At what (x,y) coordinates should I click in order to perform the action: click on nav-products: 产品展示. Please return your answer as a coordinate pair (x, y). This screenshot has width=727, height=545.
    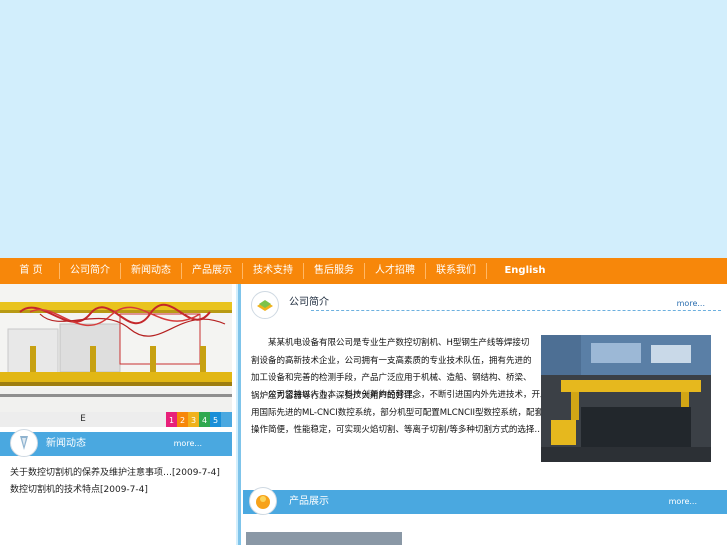
    Looking at the image, I should click on (212, 271).